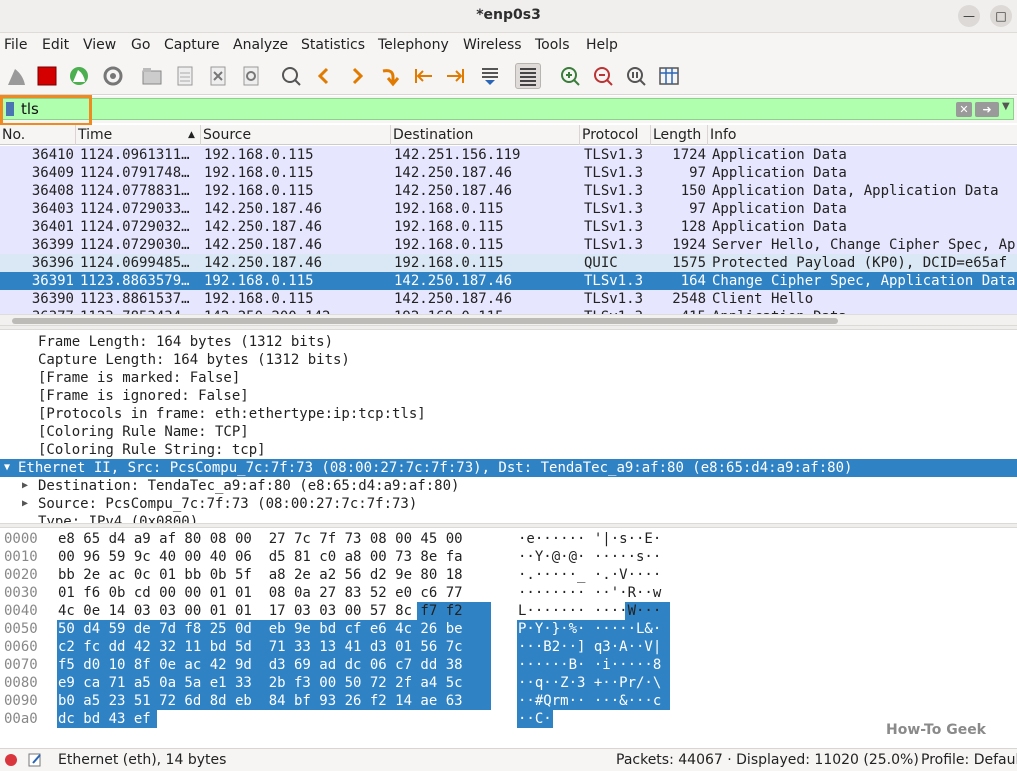  What do you see at coordinates (508, 342) in the screenshot?
I see `detail-line: Frame Length: 164 bytes (1312 bits)` at bounding box center [508, 342].